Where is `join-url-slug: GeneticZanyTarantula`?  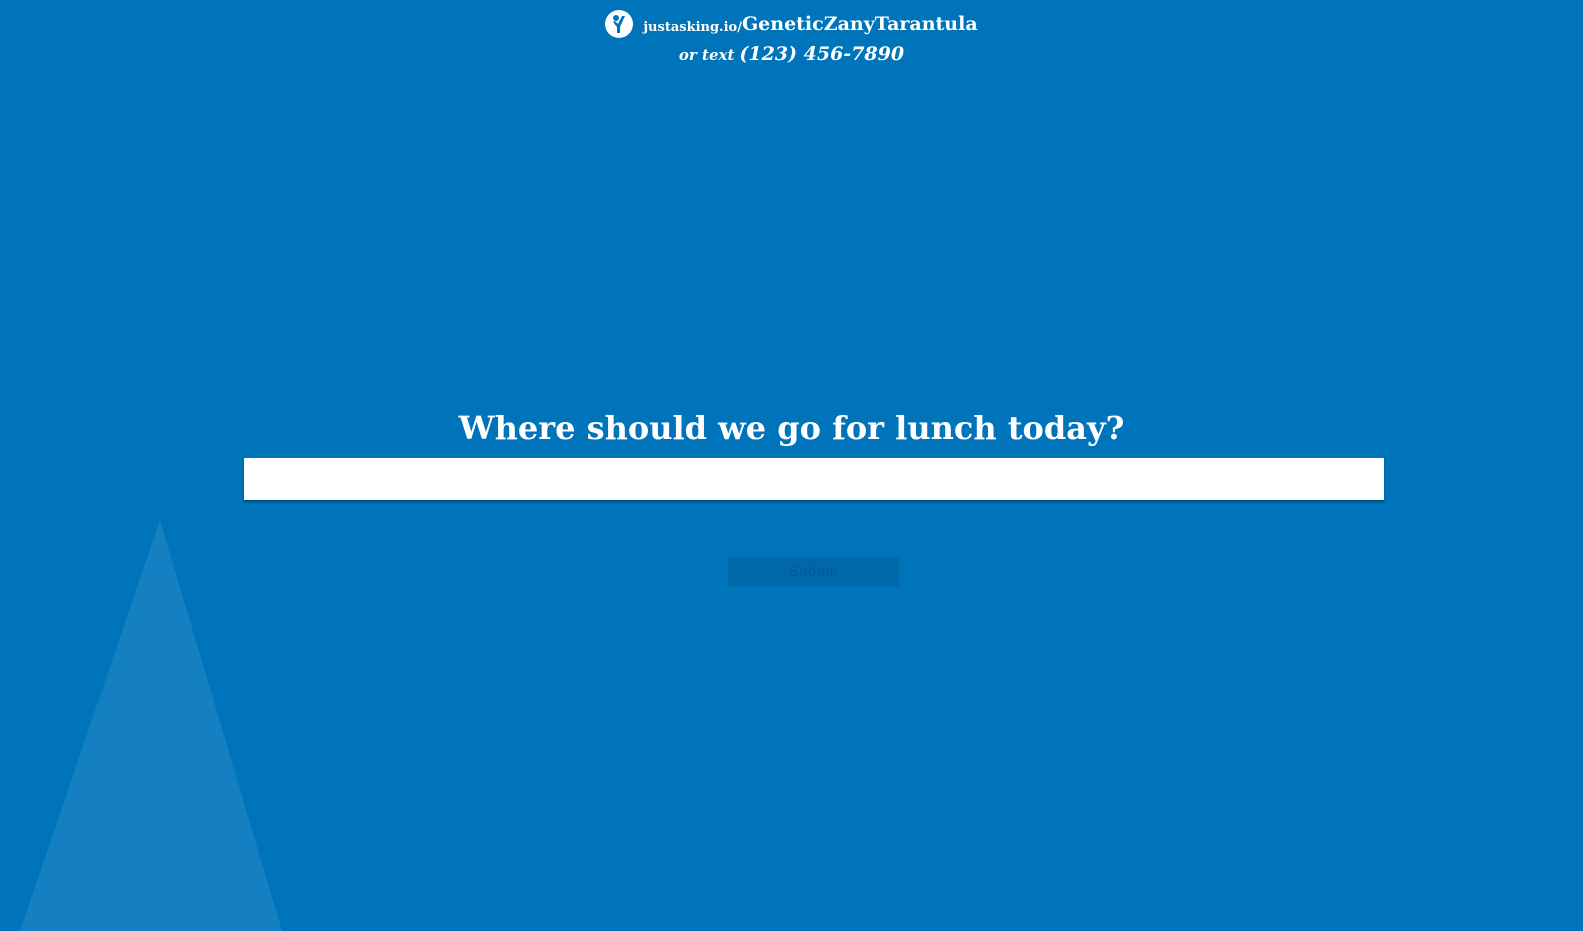 join-url-slug: GeneticZanyTarantula is located at coordinates (859, 24).